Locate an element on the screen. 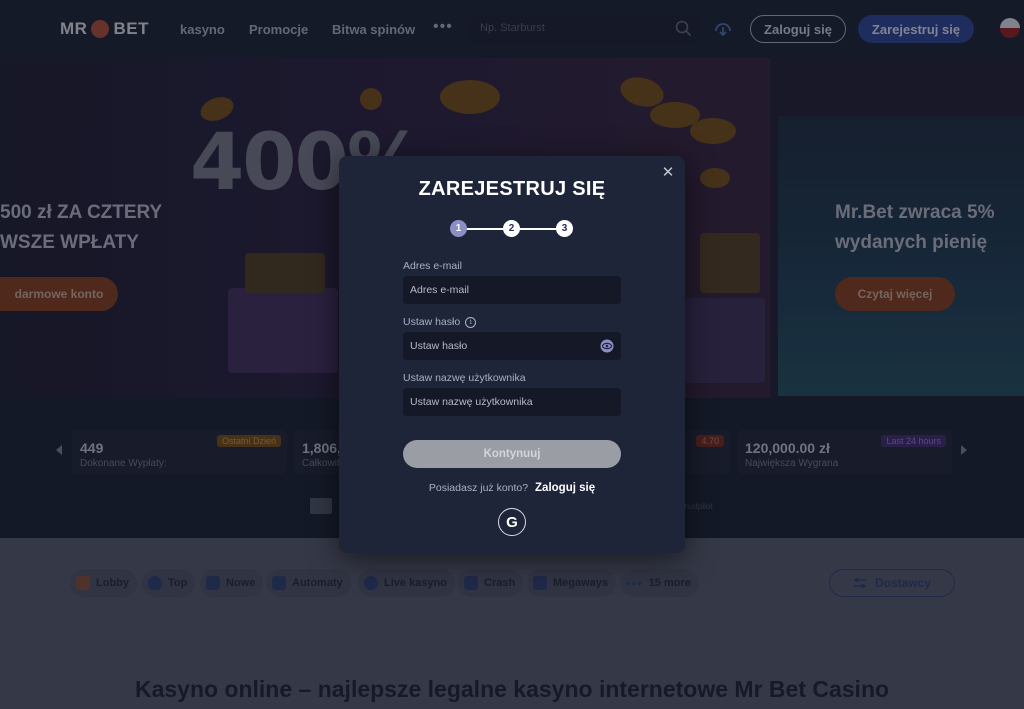 This screenshot has width=1024, height=709. chip-label: Nowe is located at coordinates (241, 583).